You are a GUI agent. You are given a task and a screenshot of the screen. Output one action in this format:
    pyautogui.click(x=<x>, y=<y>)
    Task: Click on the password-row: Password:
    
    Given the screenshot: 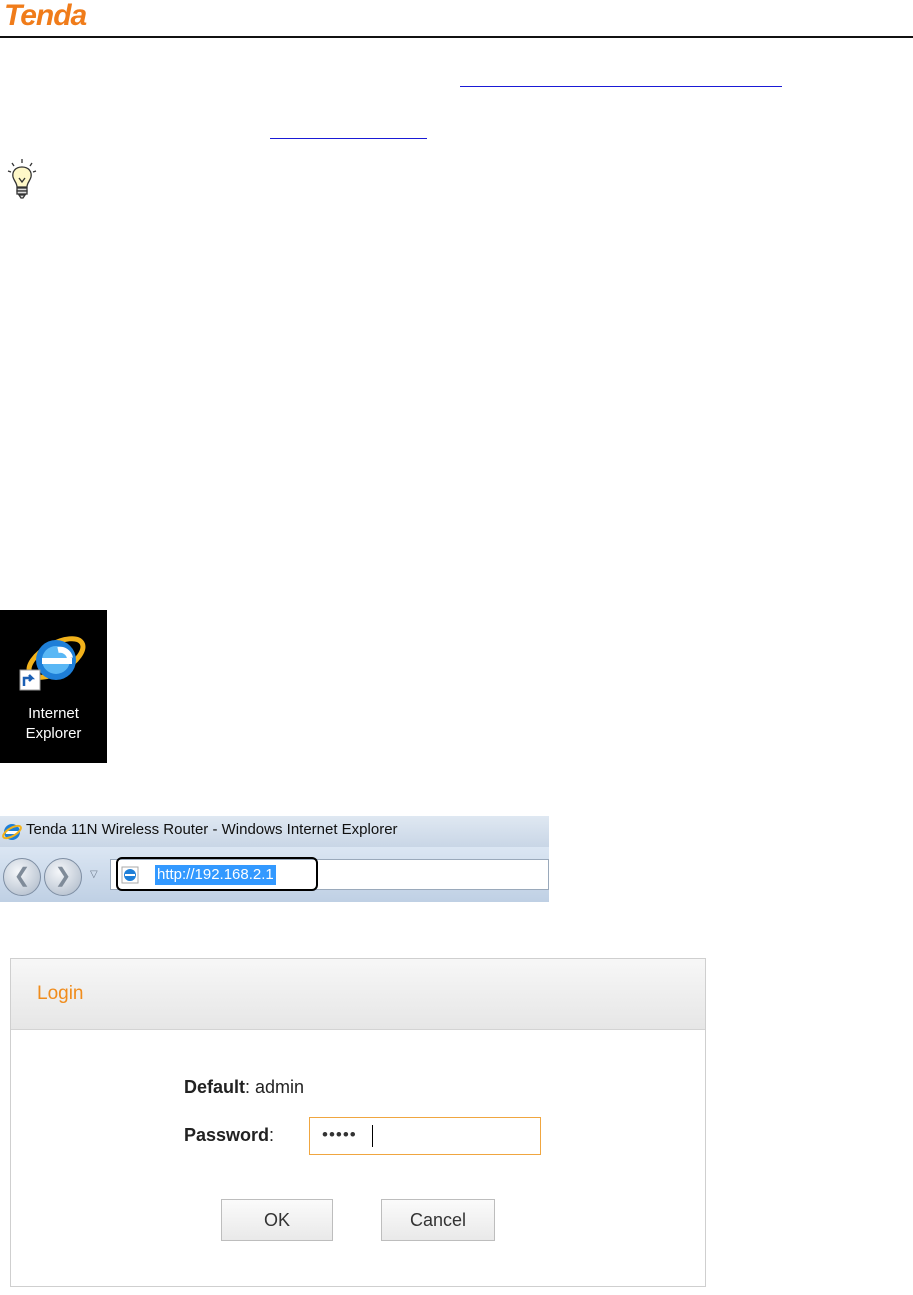 What is the action you would take?
    pyautogui.click(x=229, y=1135)
    